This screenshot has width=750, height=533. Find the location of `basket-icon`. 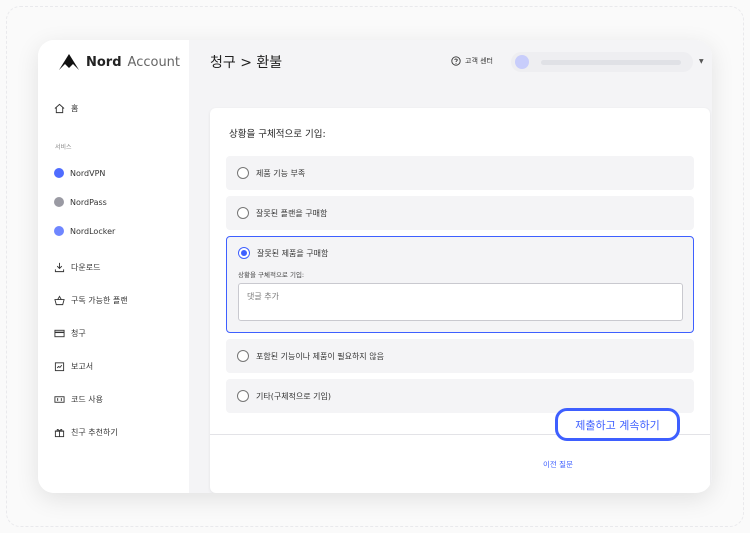

basket-icon is located at coordinates (59, 299).